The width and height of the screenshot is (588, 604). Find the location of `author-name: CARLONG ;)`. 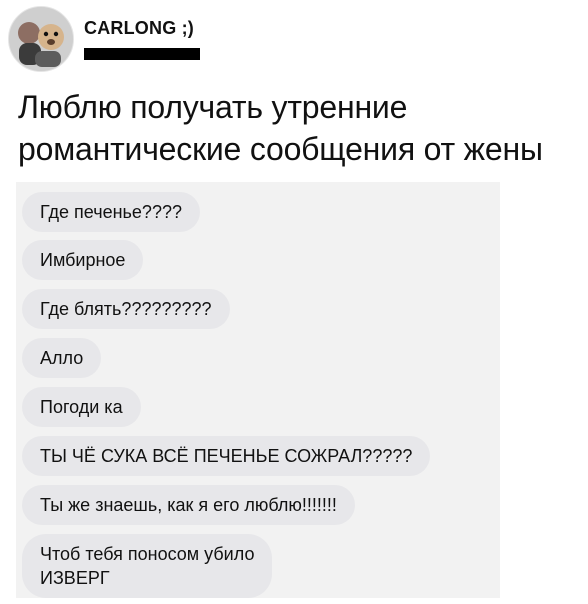

author-name: CARLONG ;) is located at coordinates (139, 28).